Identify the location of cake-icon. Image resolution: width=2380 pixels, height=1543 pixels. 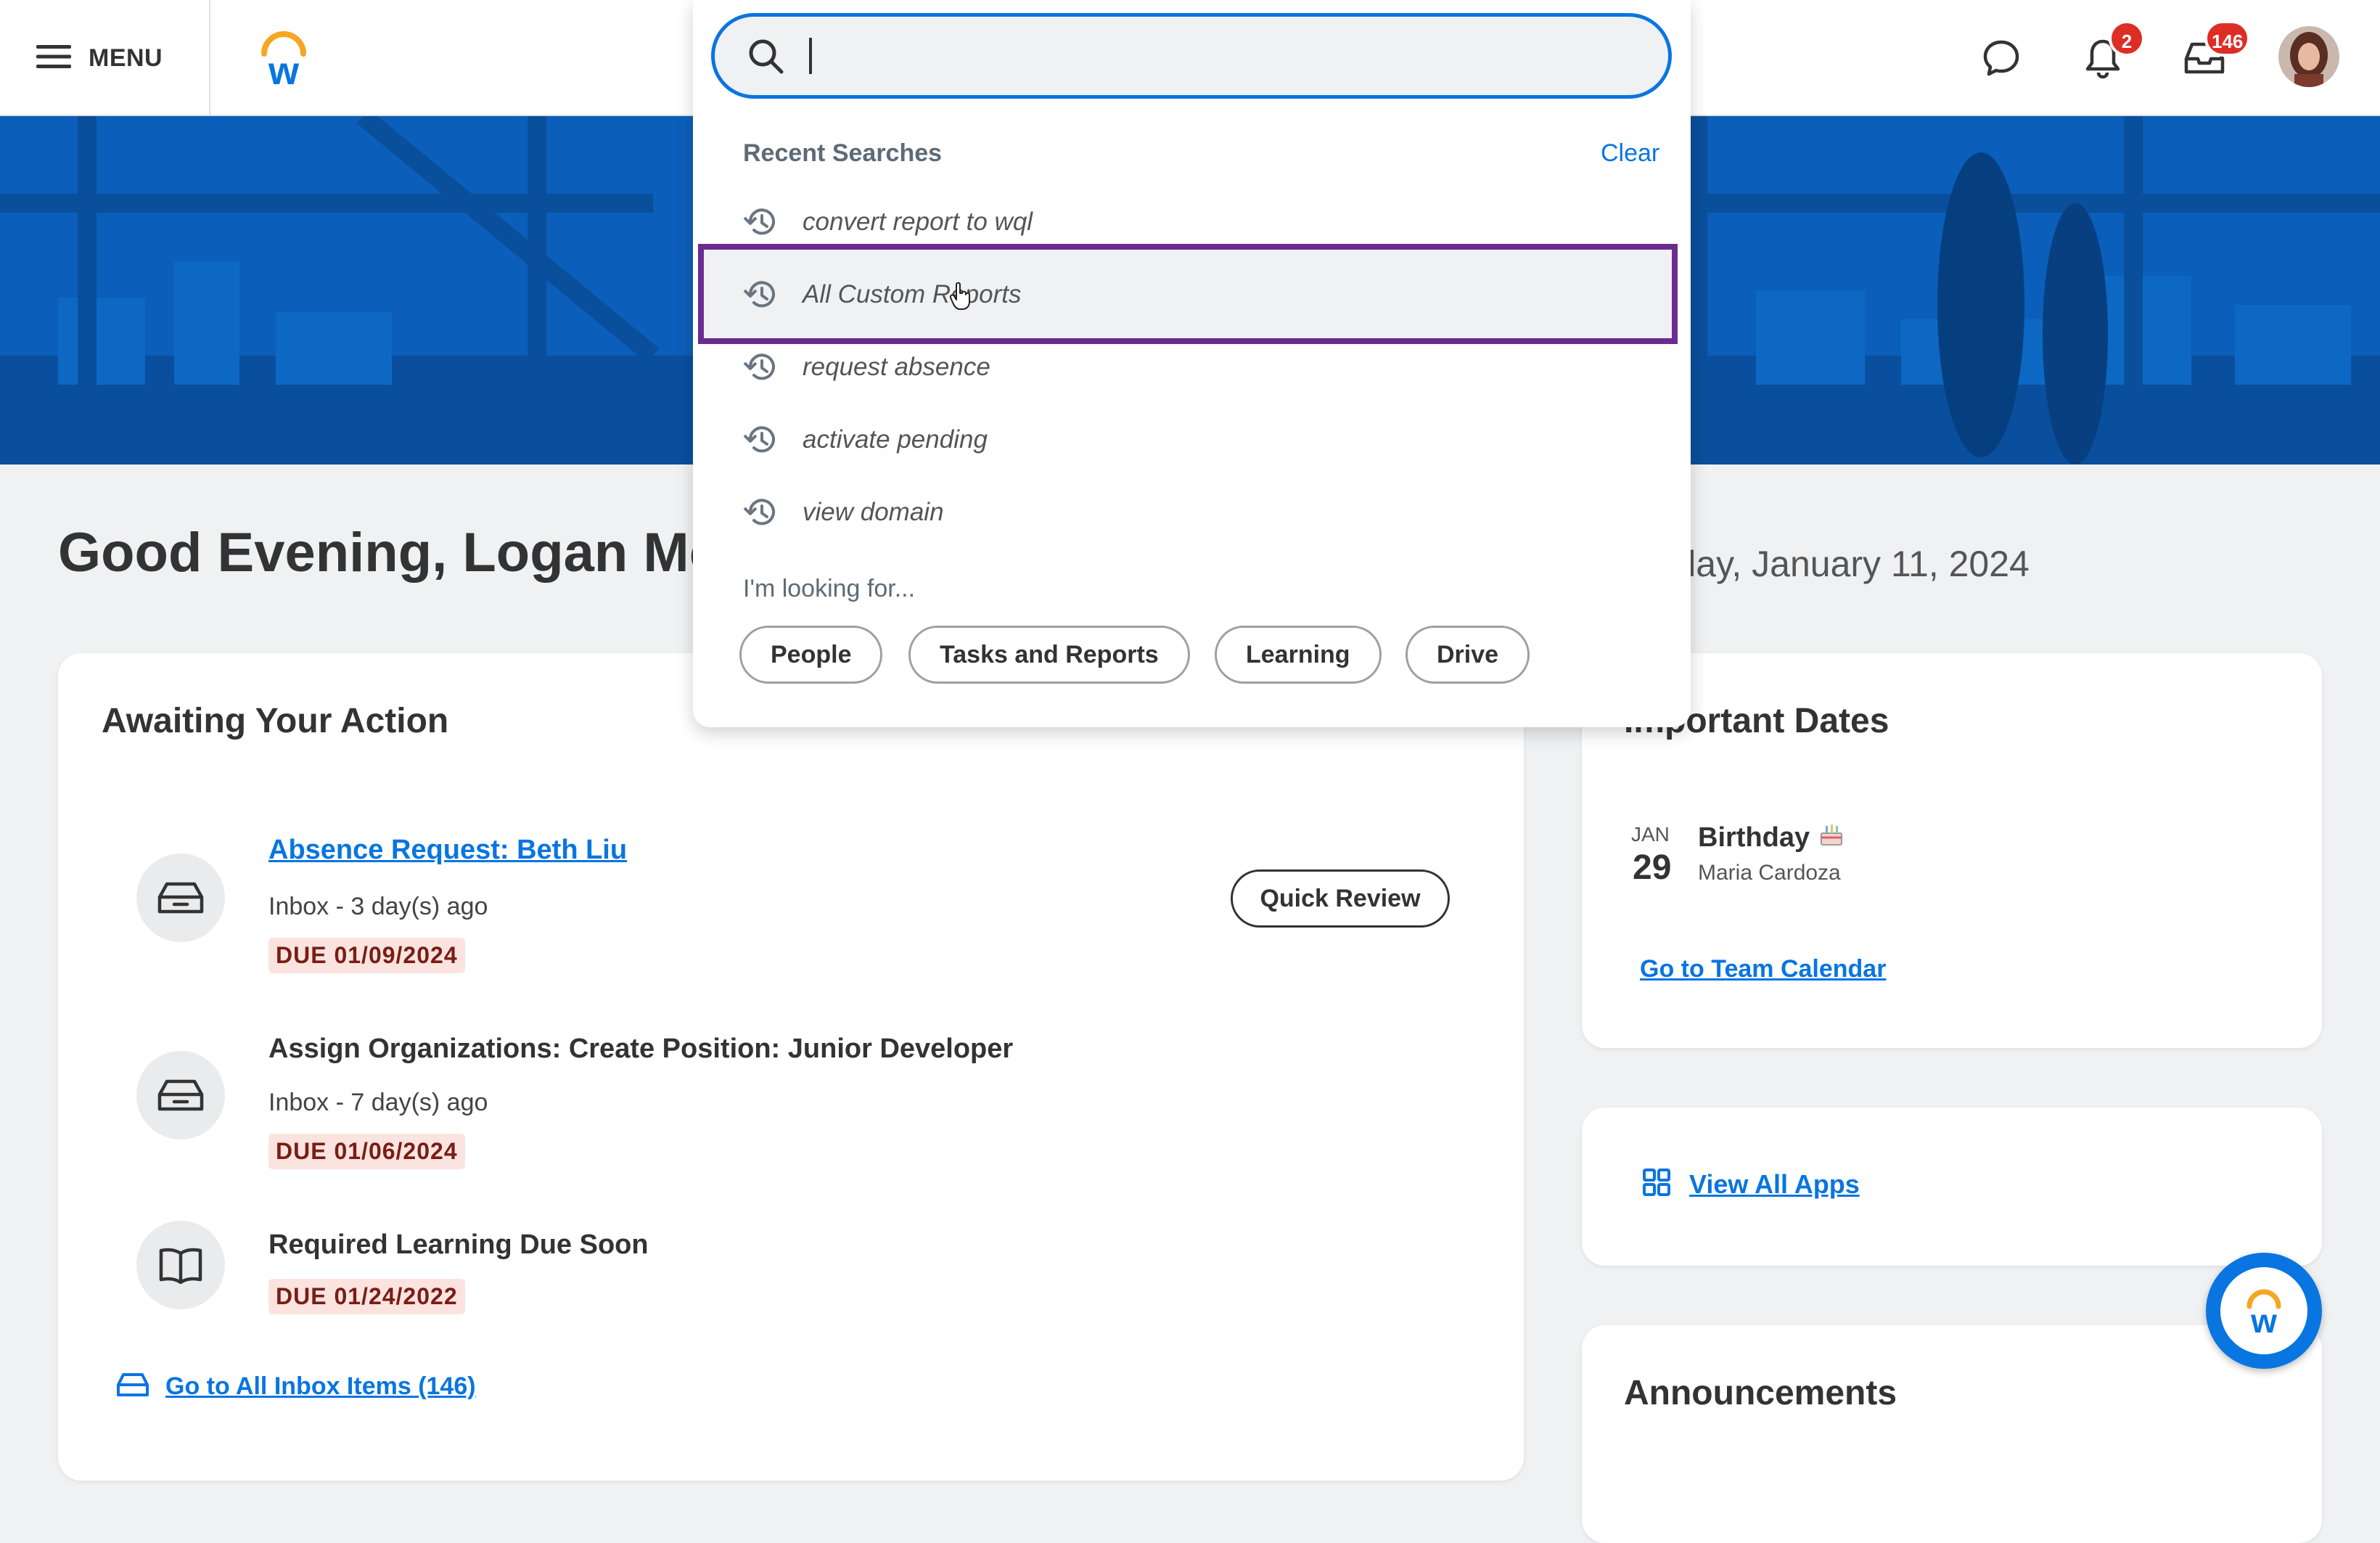
(1831, 837).